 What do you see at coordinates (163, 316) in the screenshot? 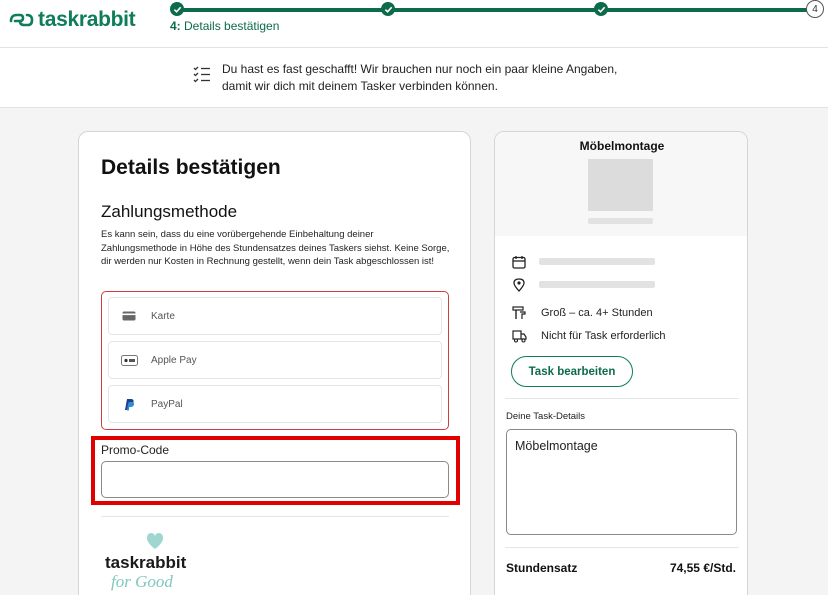
I see `payment-option-label: Karte` at bounding box center [163, 316].